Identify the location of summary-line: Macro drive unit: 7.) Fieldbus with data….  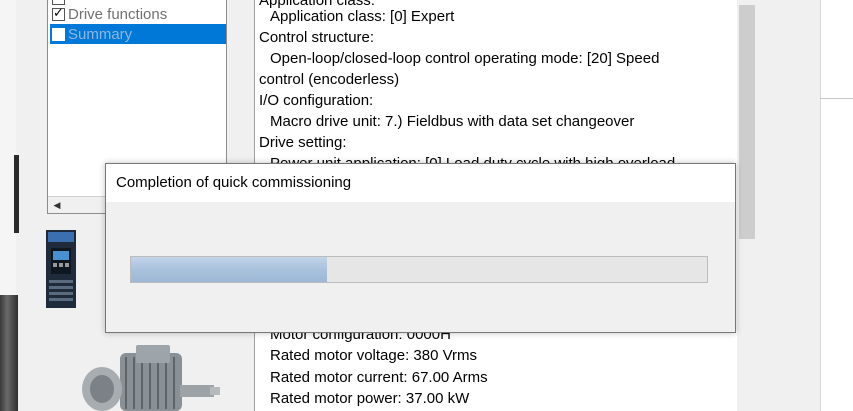
(452, 121).